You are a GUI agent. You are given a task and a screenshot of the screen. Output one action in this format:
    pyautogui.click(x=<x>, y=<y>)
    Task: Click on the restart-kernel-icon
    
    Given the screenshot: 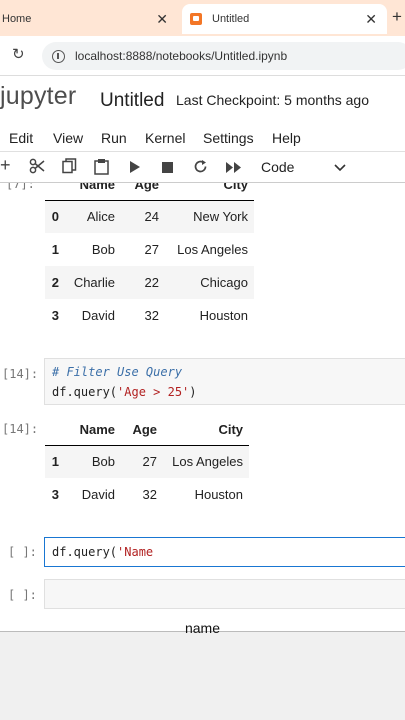 What is the action you would take?
    pyautogui.click(x=200, y=166)
    